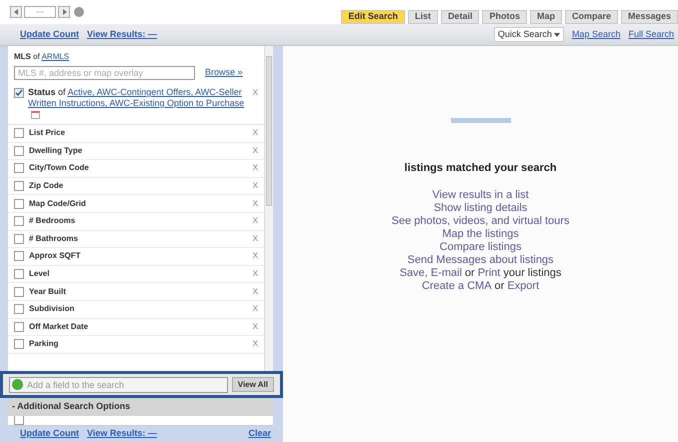 The width and height of the screenshot is (678, 442). I want to click on mls-search-field: MLS #, address or map overlay, so click(104, 73).